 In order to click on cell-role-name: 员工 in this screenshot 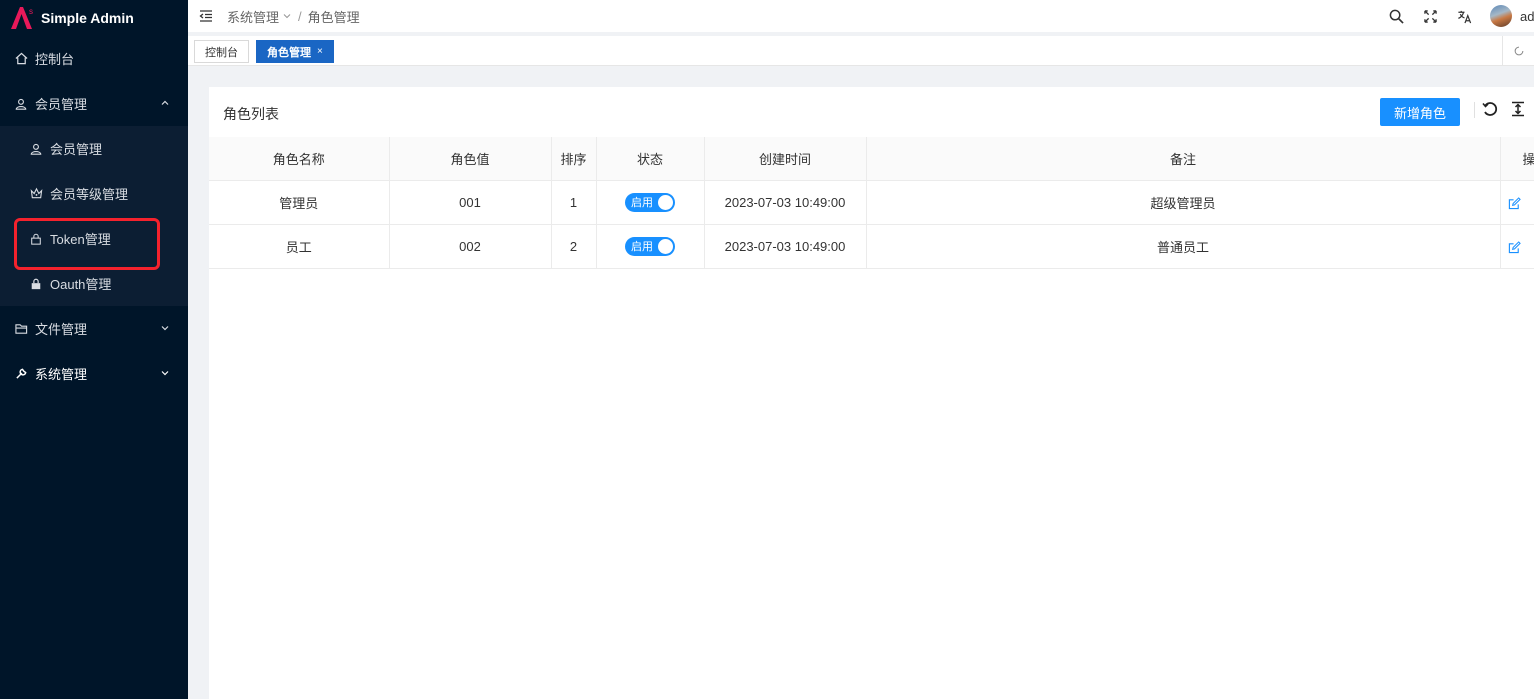, I will do `click(299, 246)`.